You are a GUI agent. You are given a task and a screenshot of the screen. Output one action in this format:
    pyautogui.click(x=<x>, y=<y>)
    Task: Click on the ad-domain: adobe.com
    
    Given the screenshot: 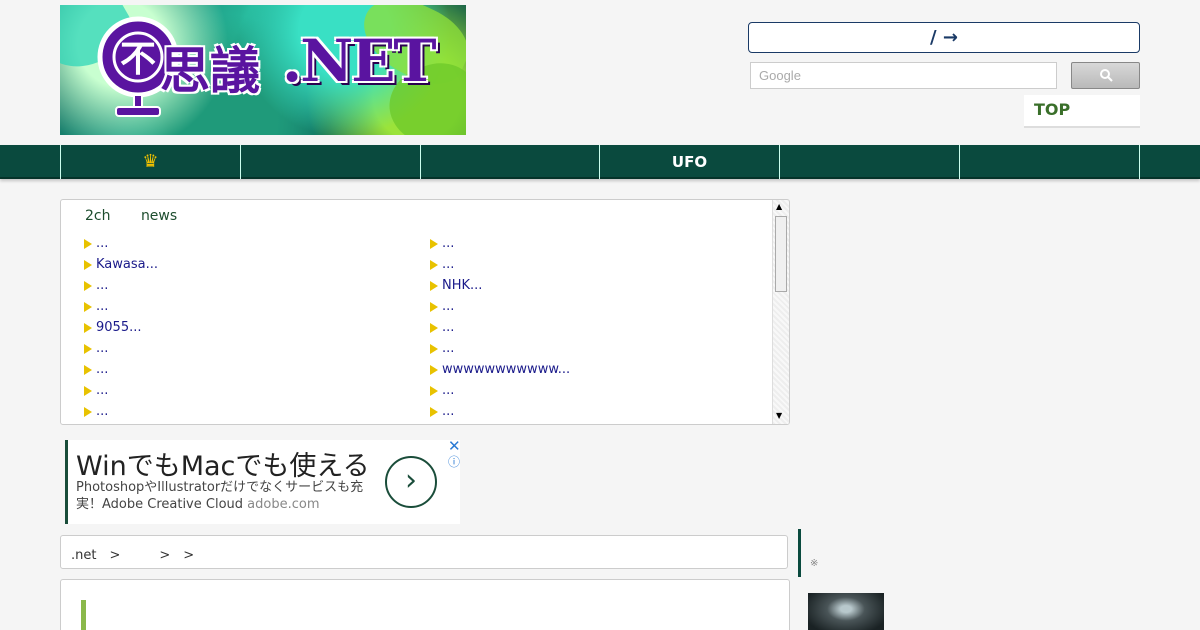 What is the action you would take?
    pyautogui.click(x=283, y=504)
    